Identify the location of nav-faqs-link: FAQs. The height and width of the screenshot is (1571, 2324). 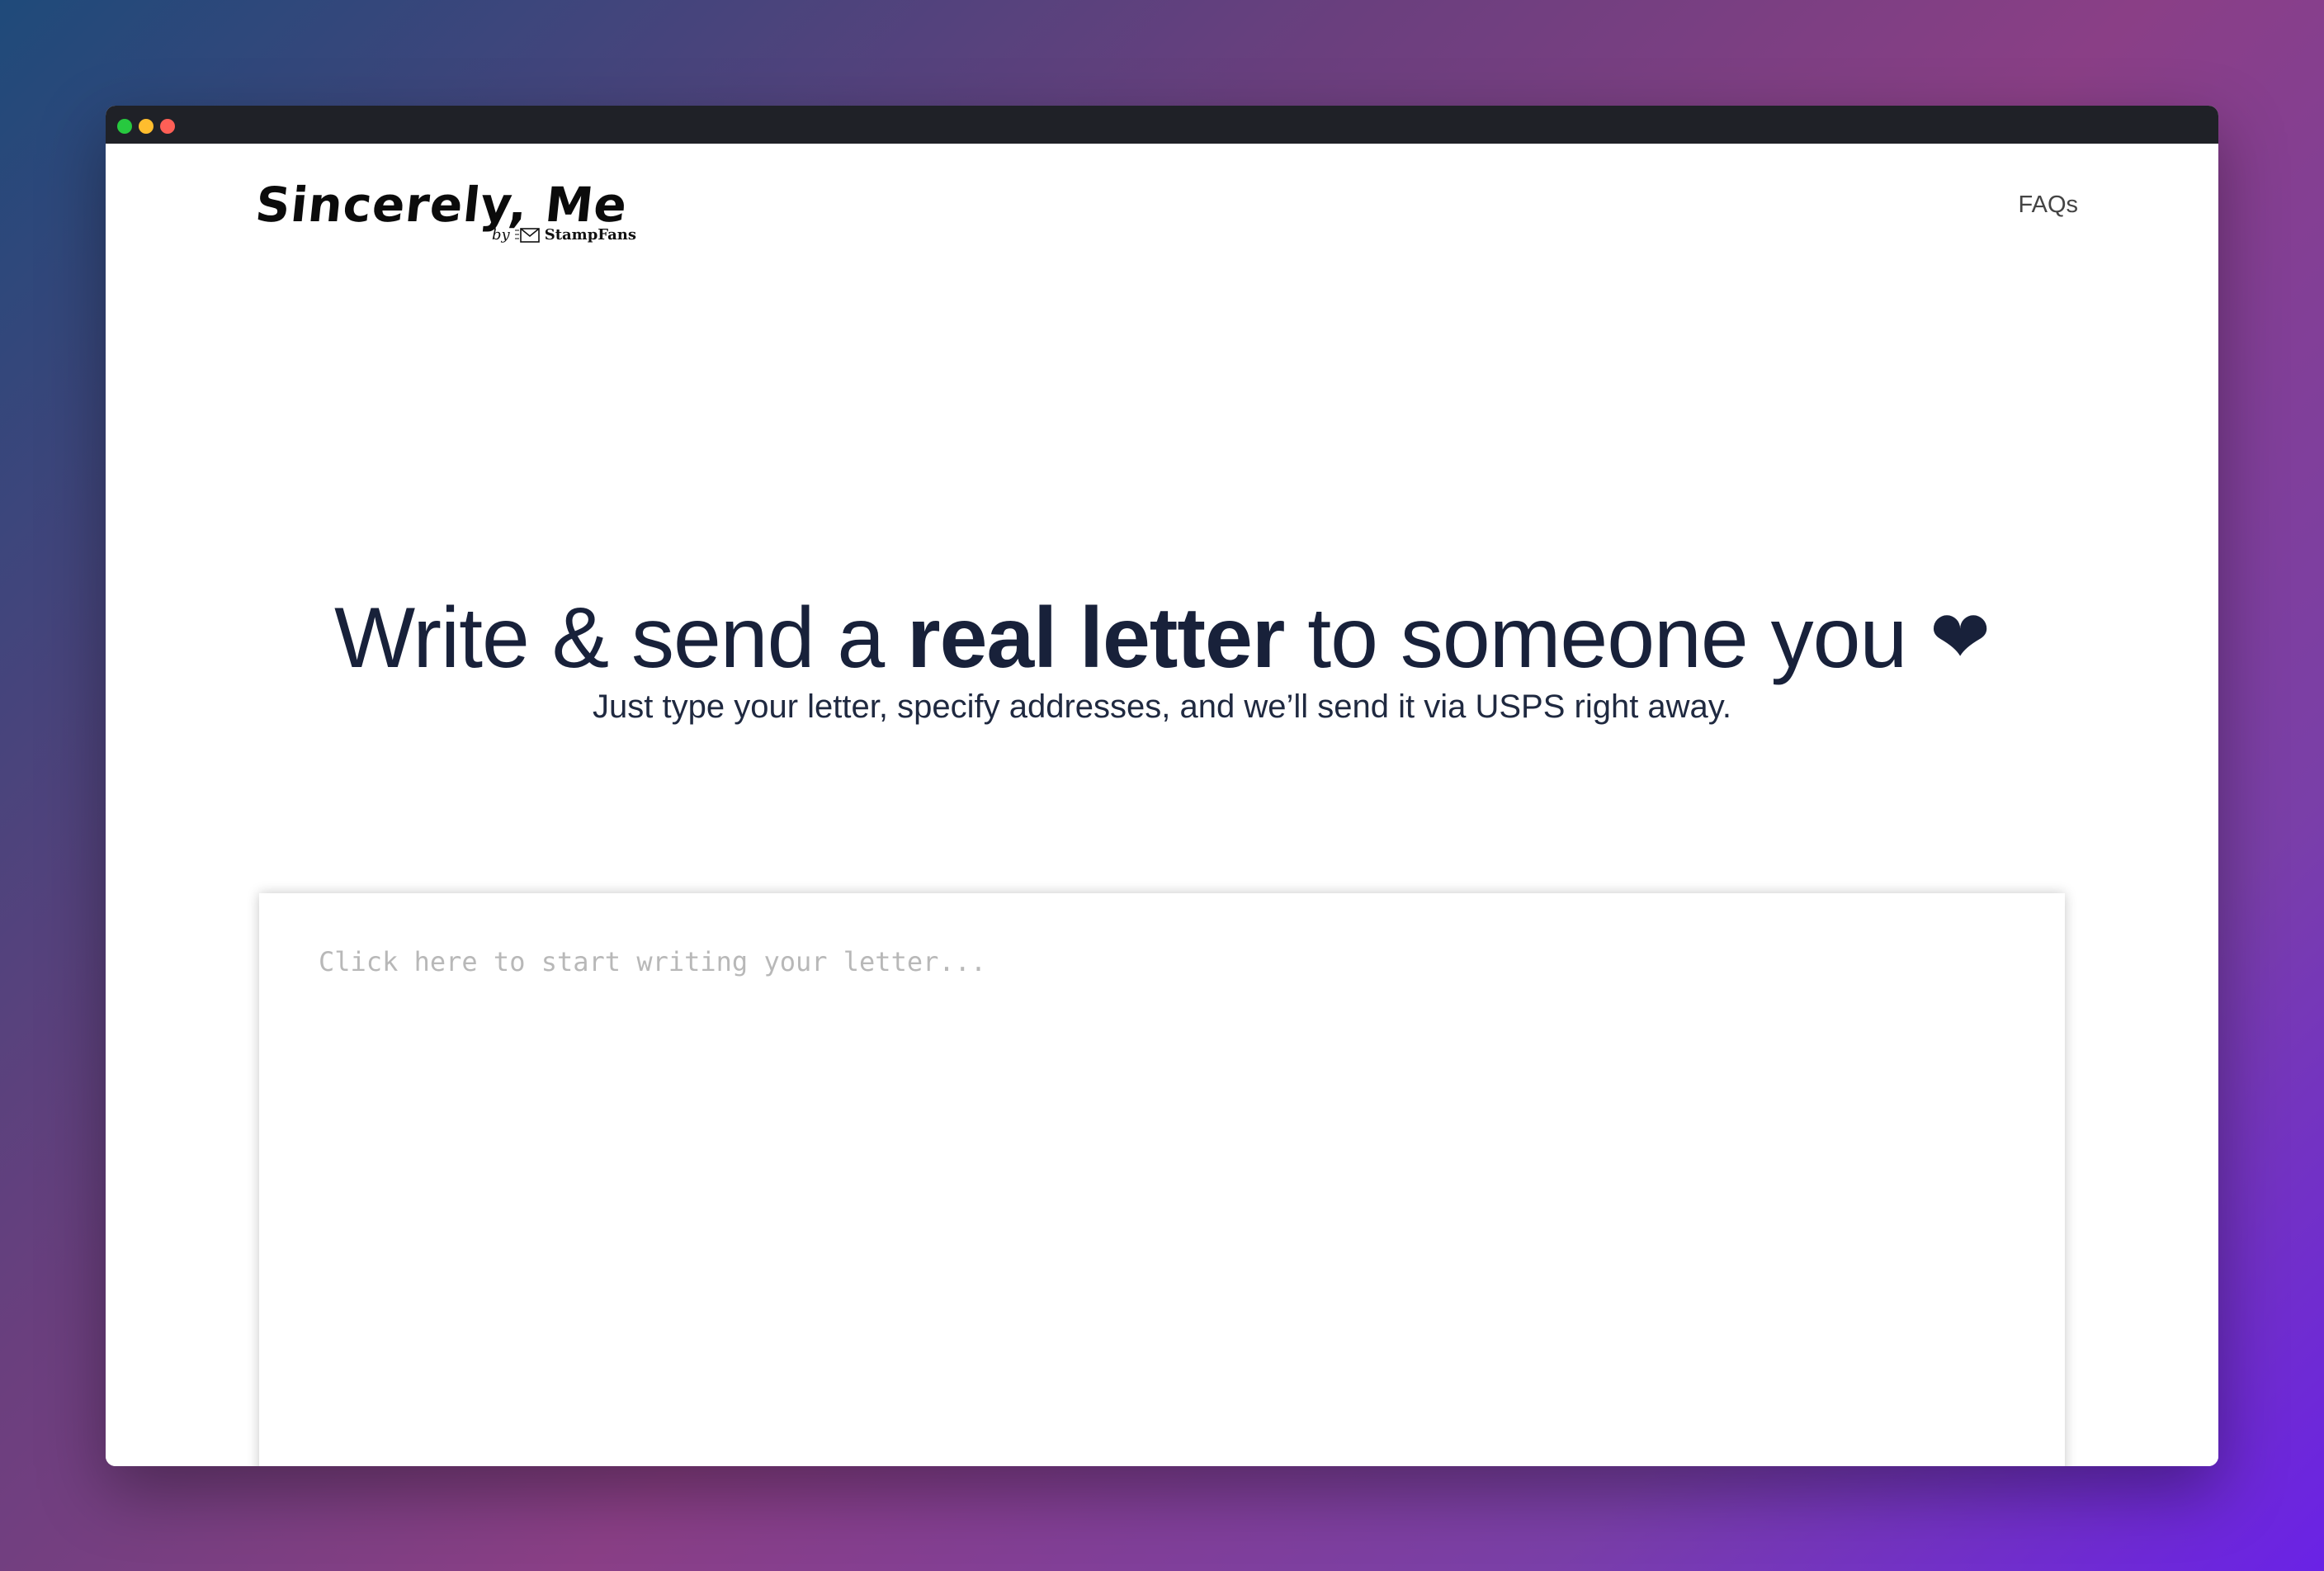
(2048, 205).